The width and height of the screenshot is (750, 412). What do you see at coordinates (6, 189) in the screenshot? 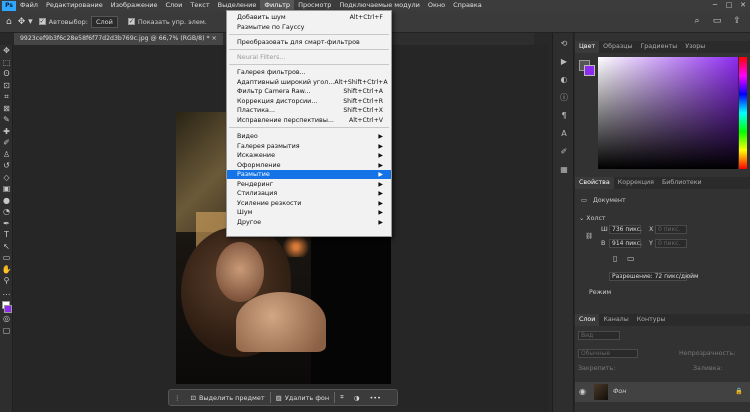
I see `gradient-tool-icon: ▣` at bounding box center [6, 189].